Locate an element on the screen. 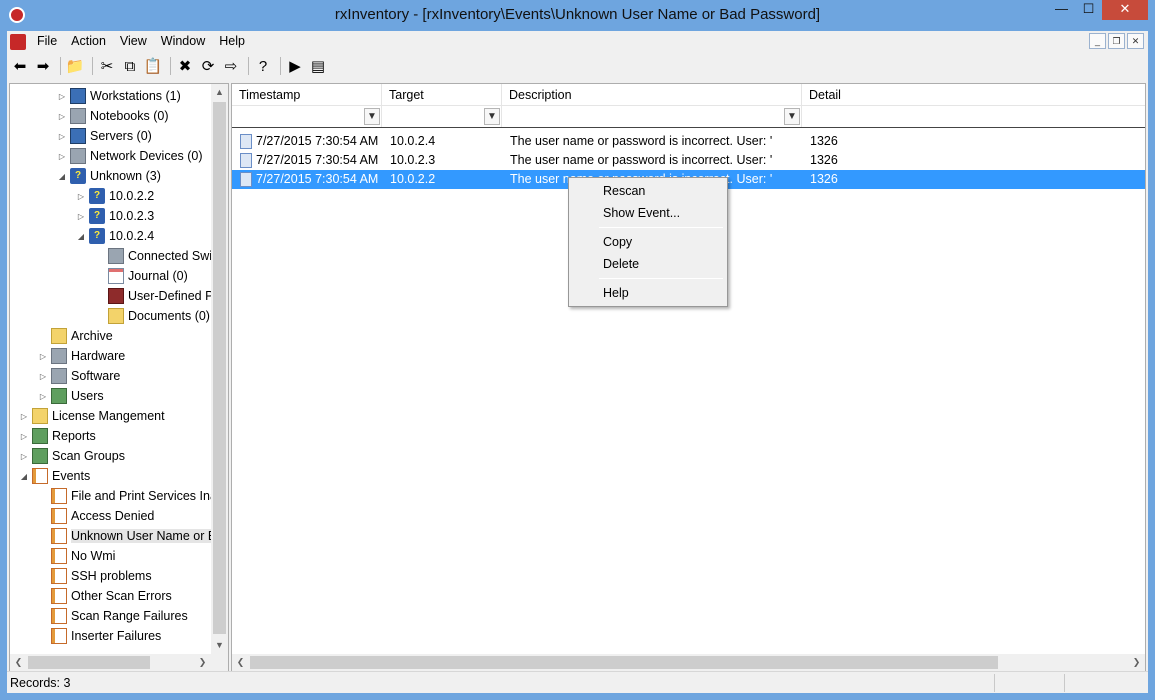  grid-hscroll-thumb is located at coordinates (624, 662).